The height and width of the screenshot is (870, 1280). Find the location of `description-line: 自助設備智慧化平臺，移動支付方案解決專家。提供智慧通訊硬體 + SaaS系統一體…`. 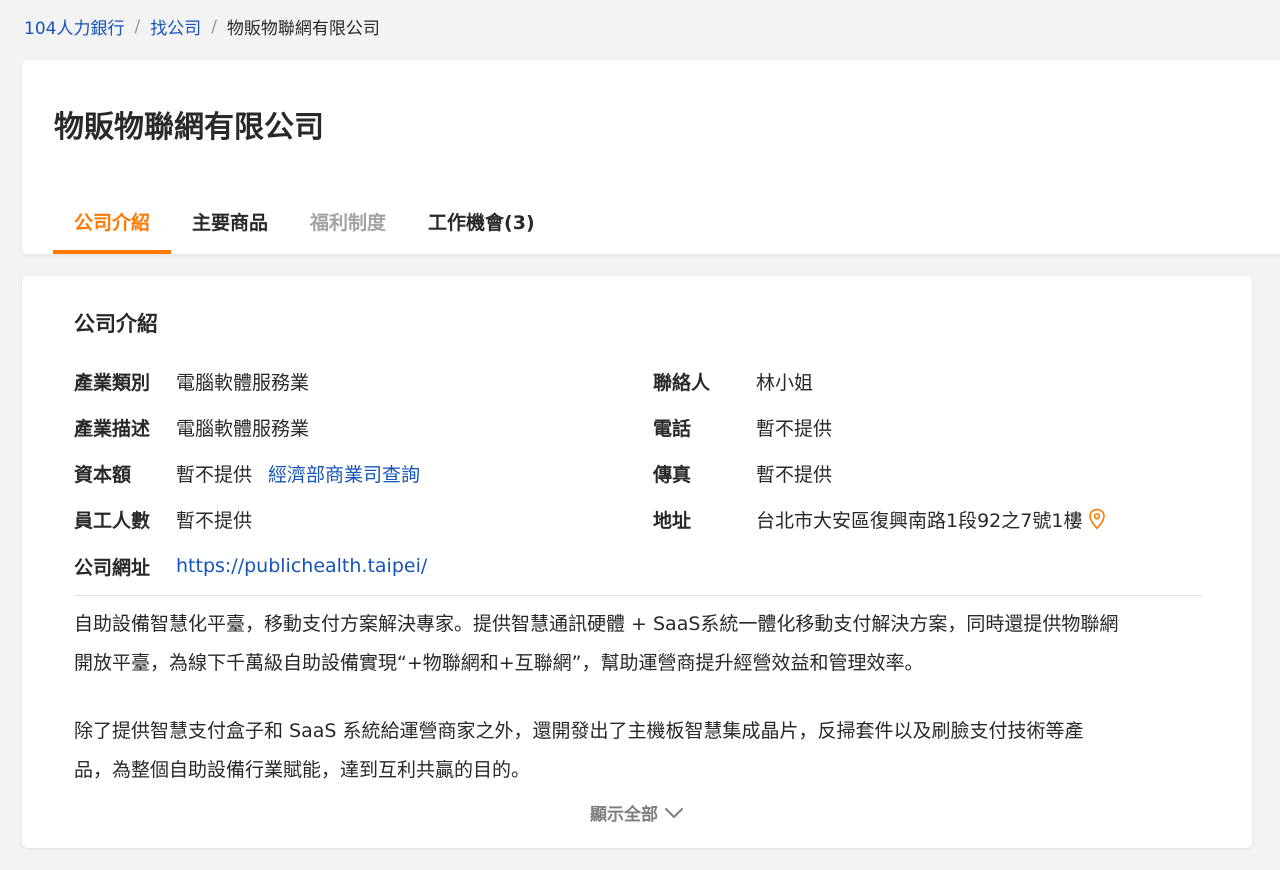

description-line: 自助設備智慧化平臺，移動支付方案解決專家。提供智慧通訊硬體 + SaaS系統一體… is located at coordinates (596, 624).